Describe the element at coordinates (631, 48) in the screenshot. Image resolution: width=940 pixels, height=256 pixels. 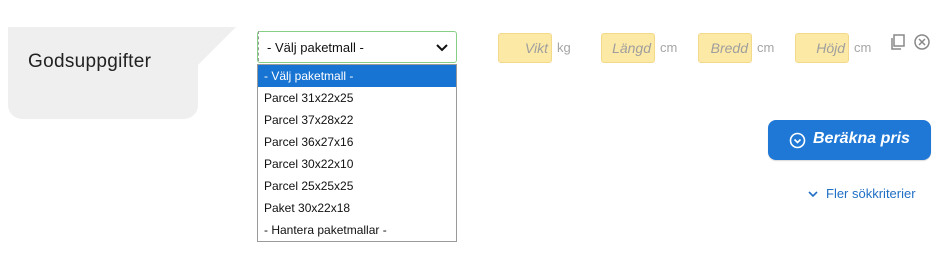
I see `length-placeholder: Längd` at that location.